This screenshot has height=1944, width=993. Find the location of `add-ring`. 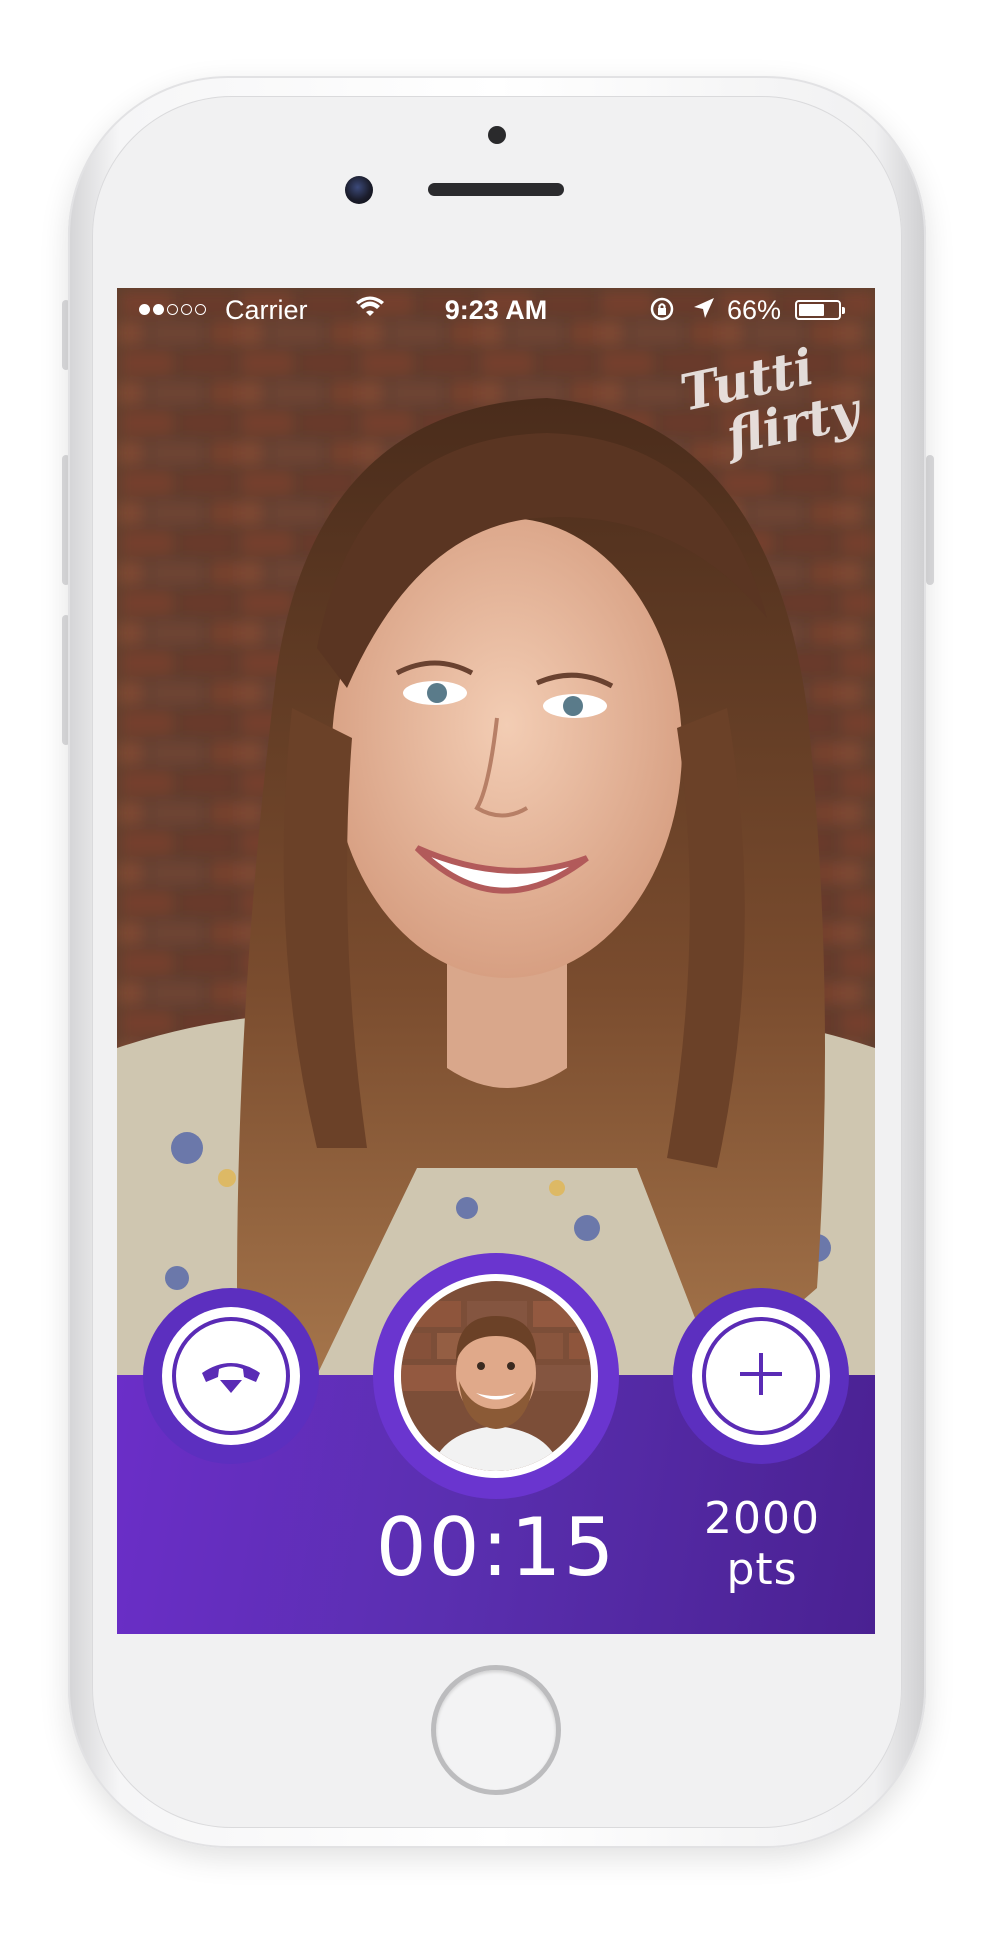

add-ring is located at coordinates (761, 1376).